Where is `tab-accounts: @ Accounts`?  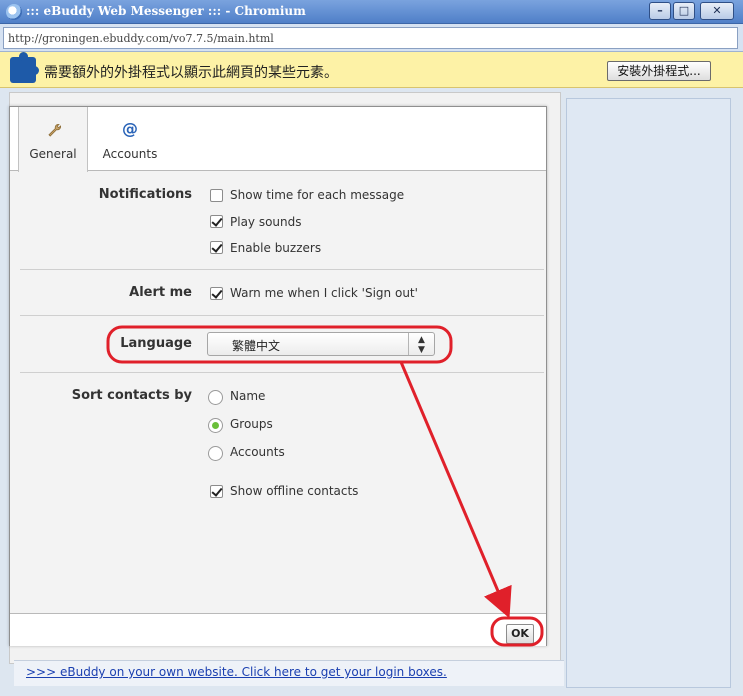
tab-accounts: @ Accounts is located at coordinates (130, 139).